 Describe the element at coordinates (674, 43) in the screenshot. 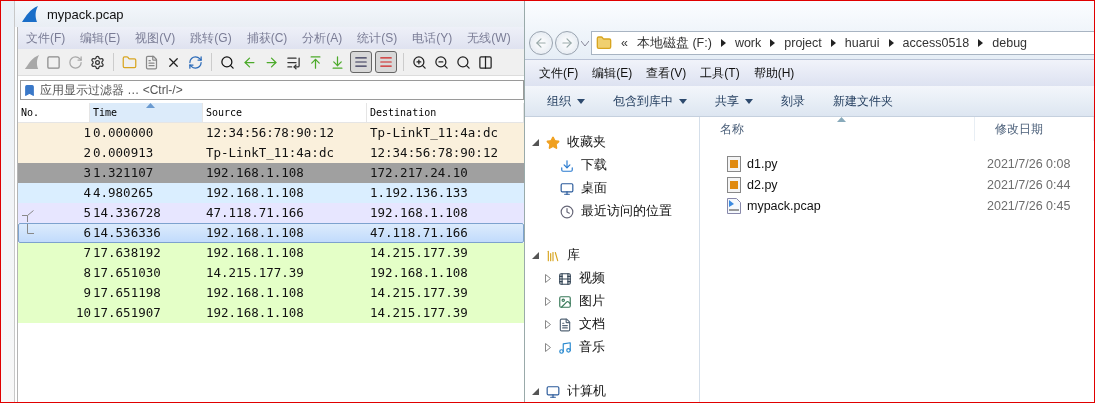

I see `breadcrumb-item: 本地磁盘 (F:)` at that location.